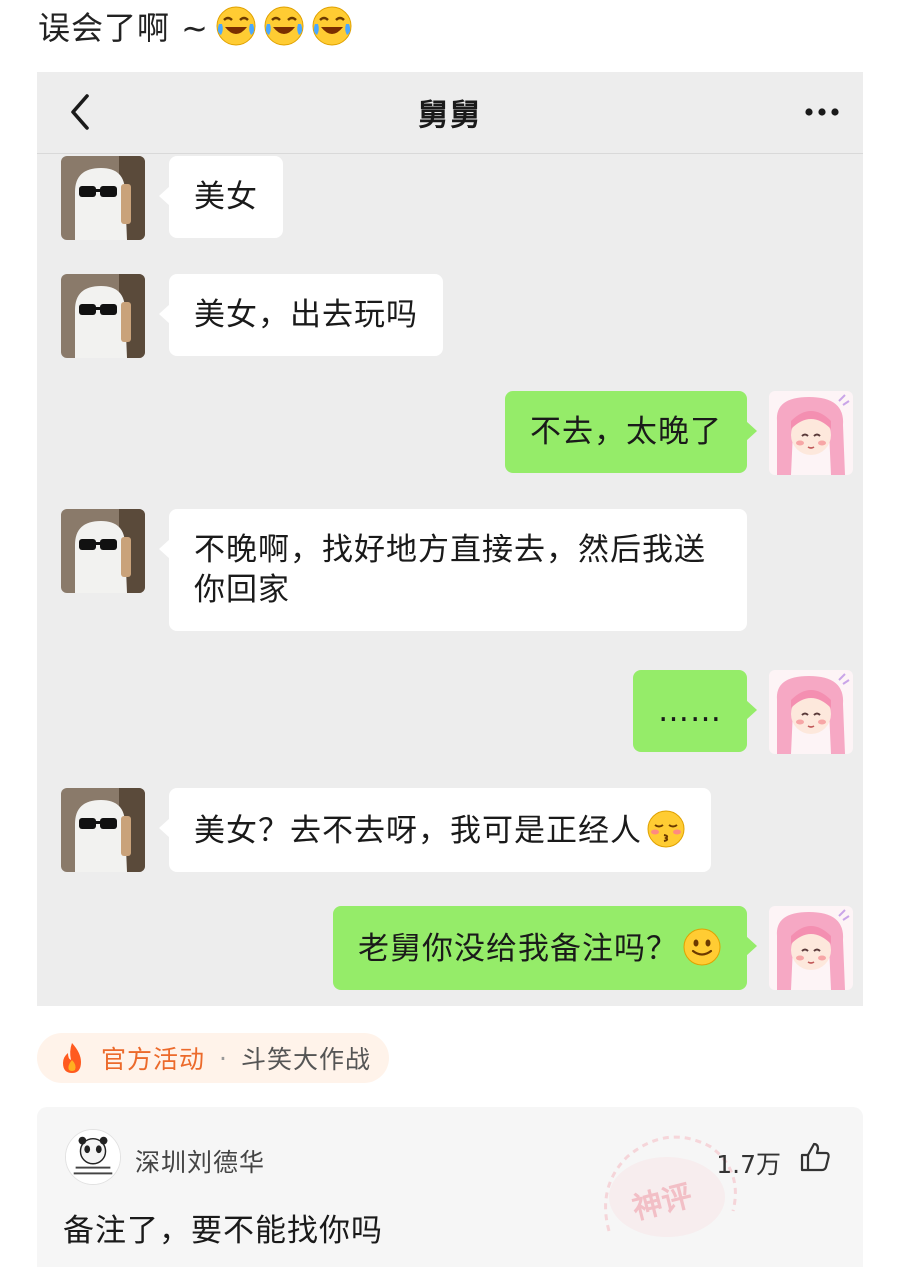  Describe the element at coordinates (418, 831) in the screenshot. I see `message-text: 美女？去不去呀，我可是正经人` at that location.